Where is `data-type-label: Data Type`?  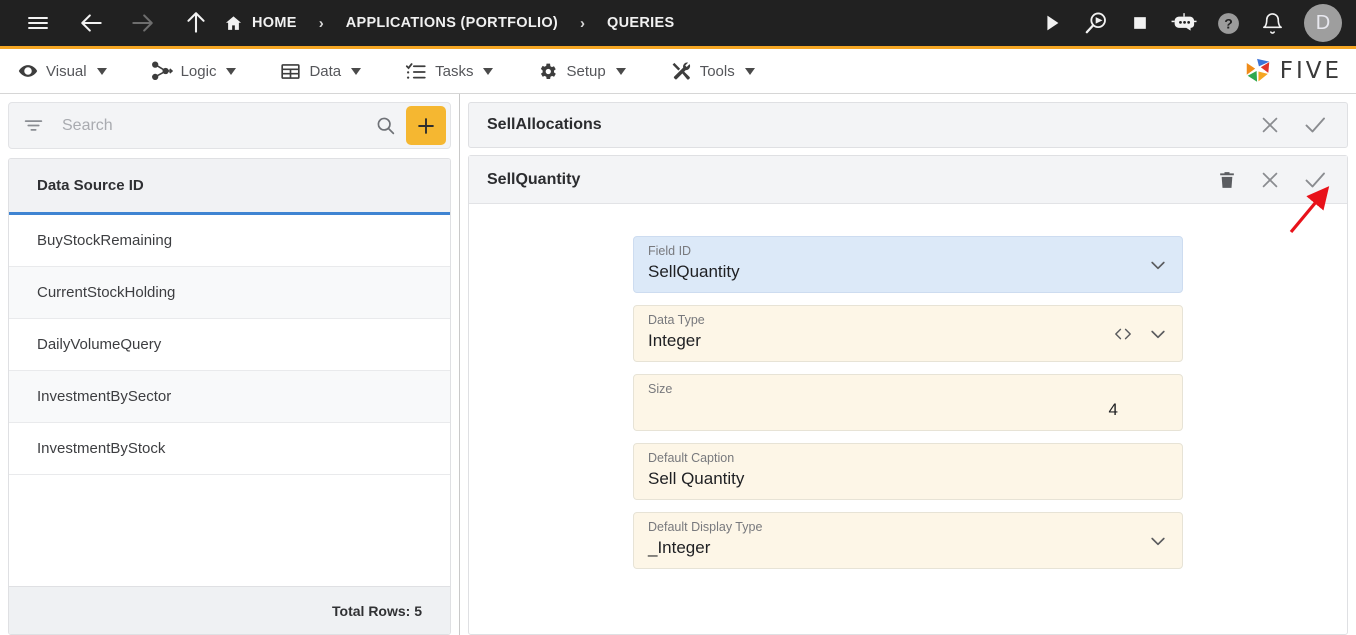
data-type-label: Data Type is located at coordinates (676, 320).